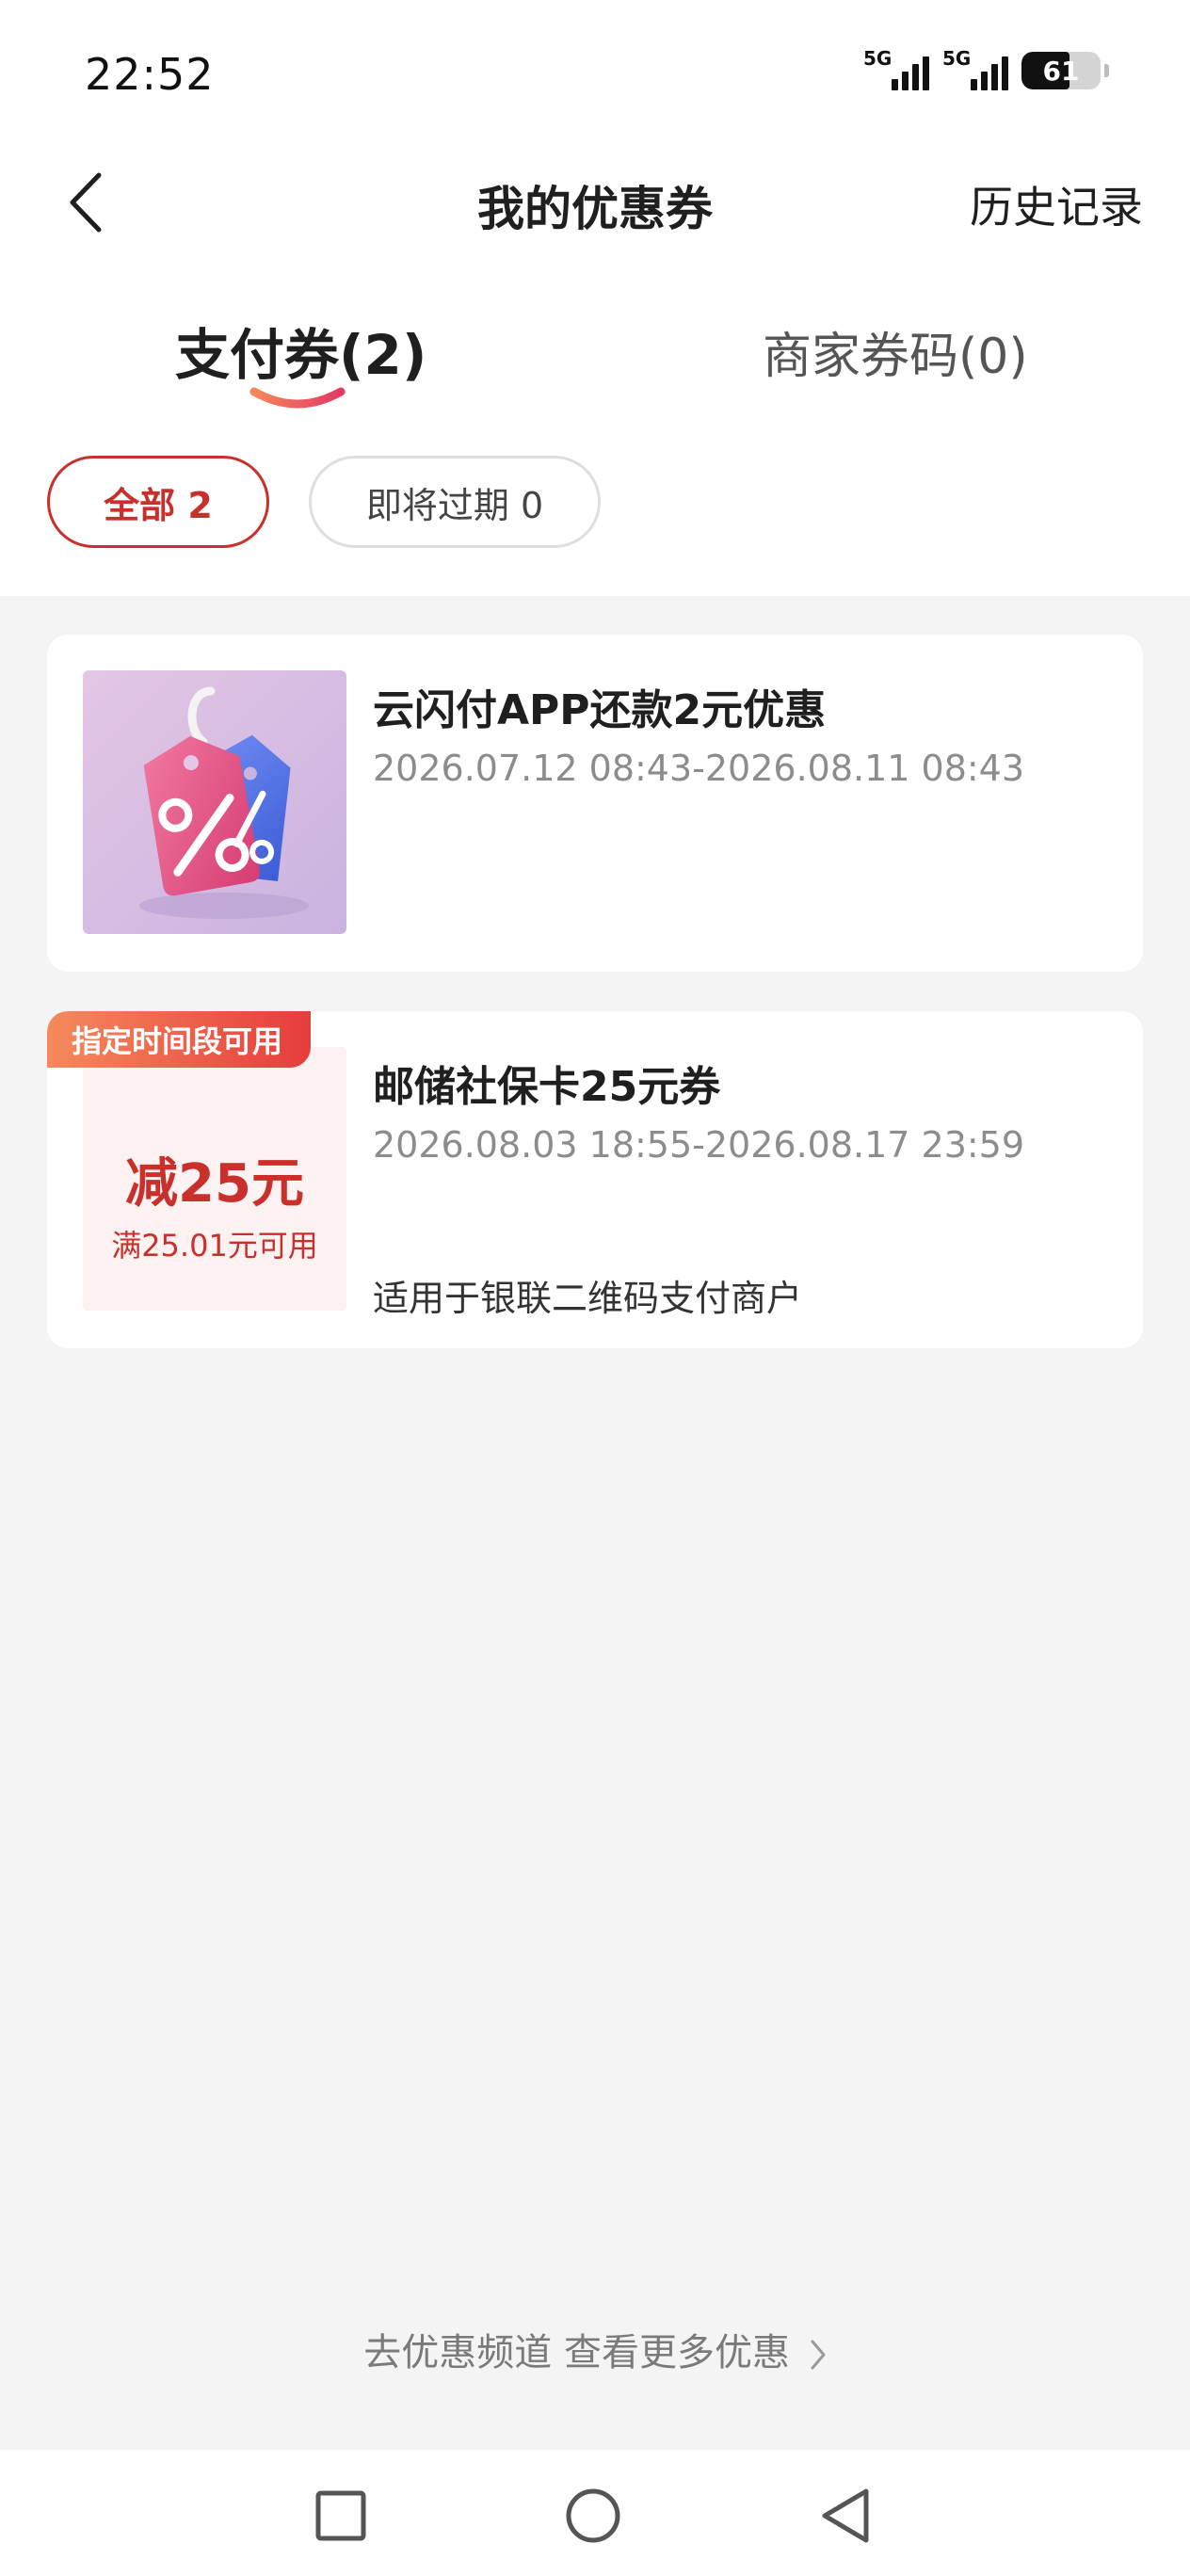 This screenshot has width=1190, height=2576. I want to click on coupon-validity: 2026.07.12 08:43-2026.08.11 08:43, so click(699, 768).